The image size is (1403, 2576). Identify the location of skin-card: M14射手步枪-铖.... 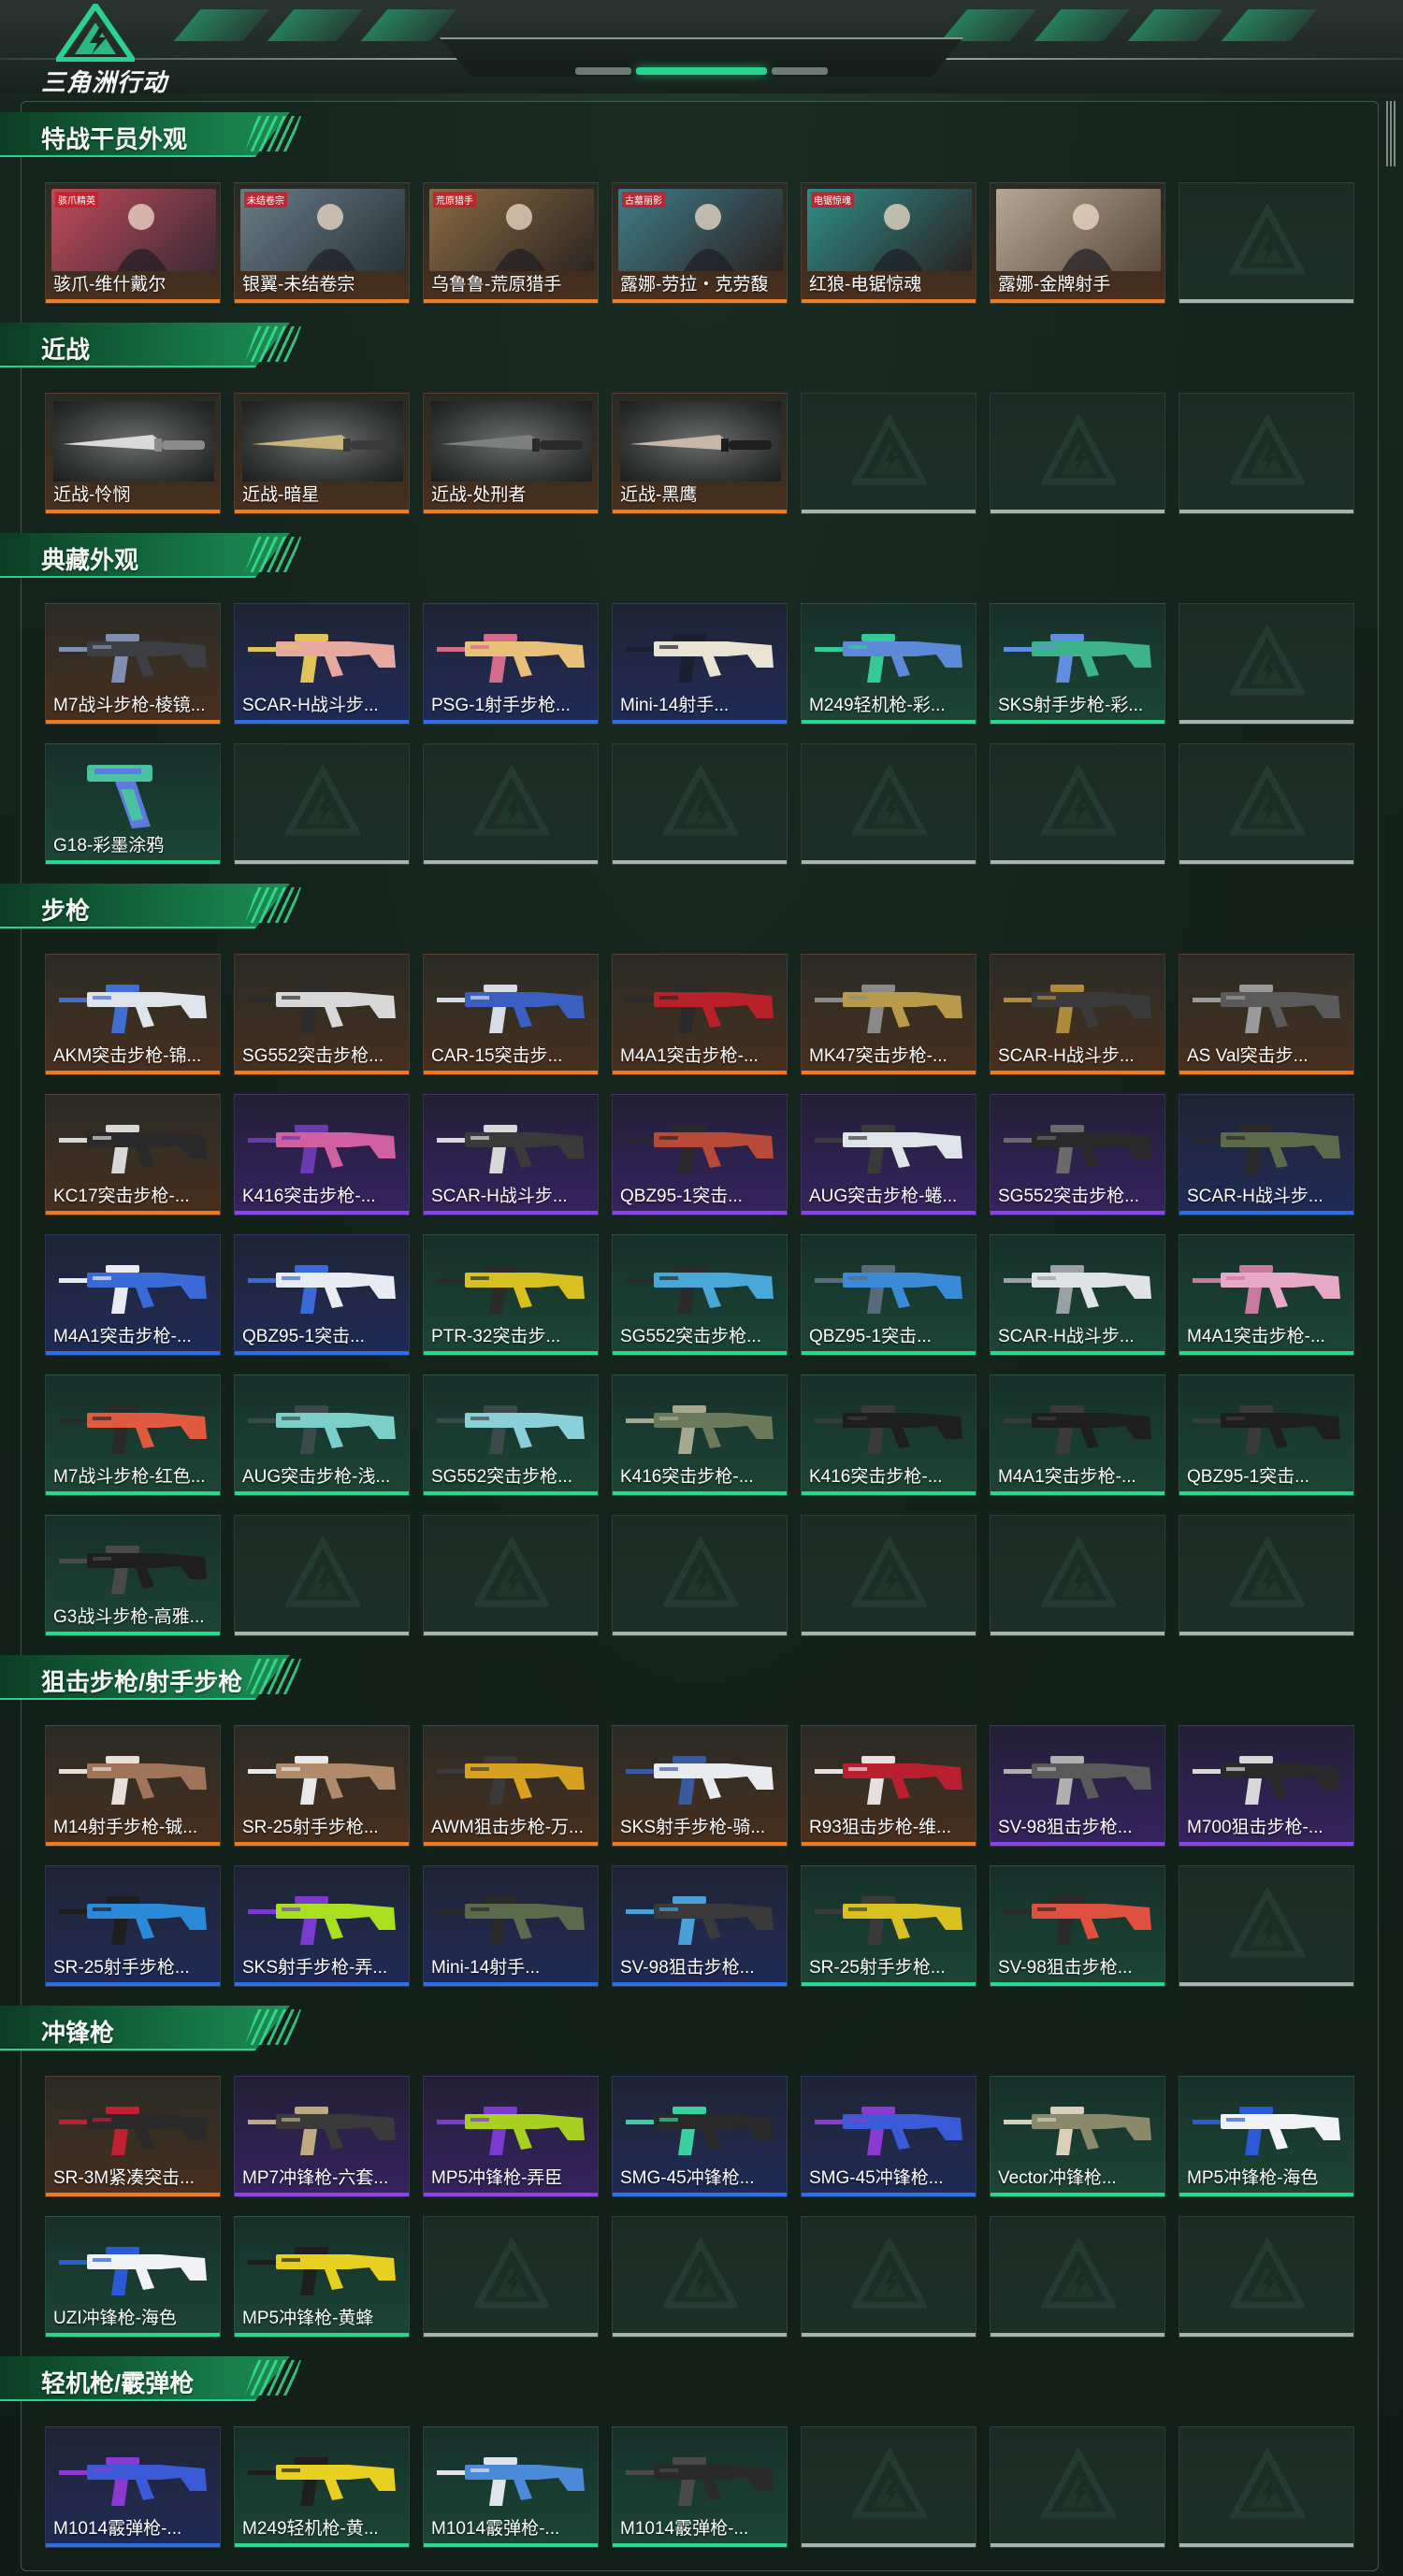
(133, 1786).